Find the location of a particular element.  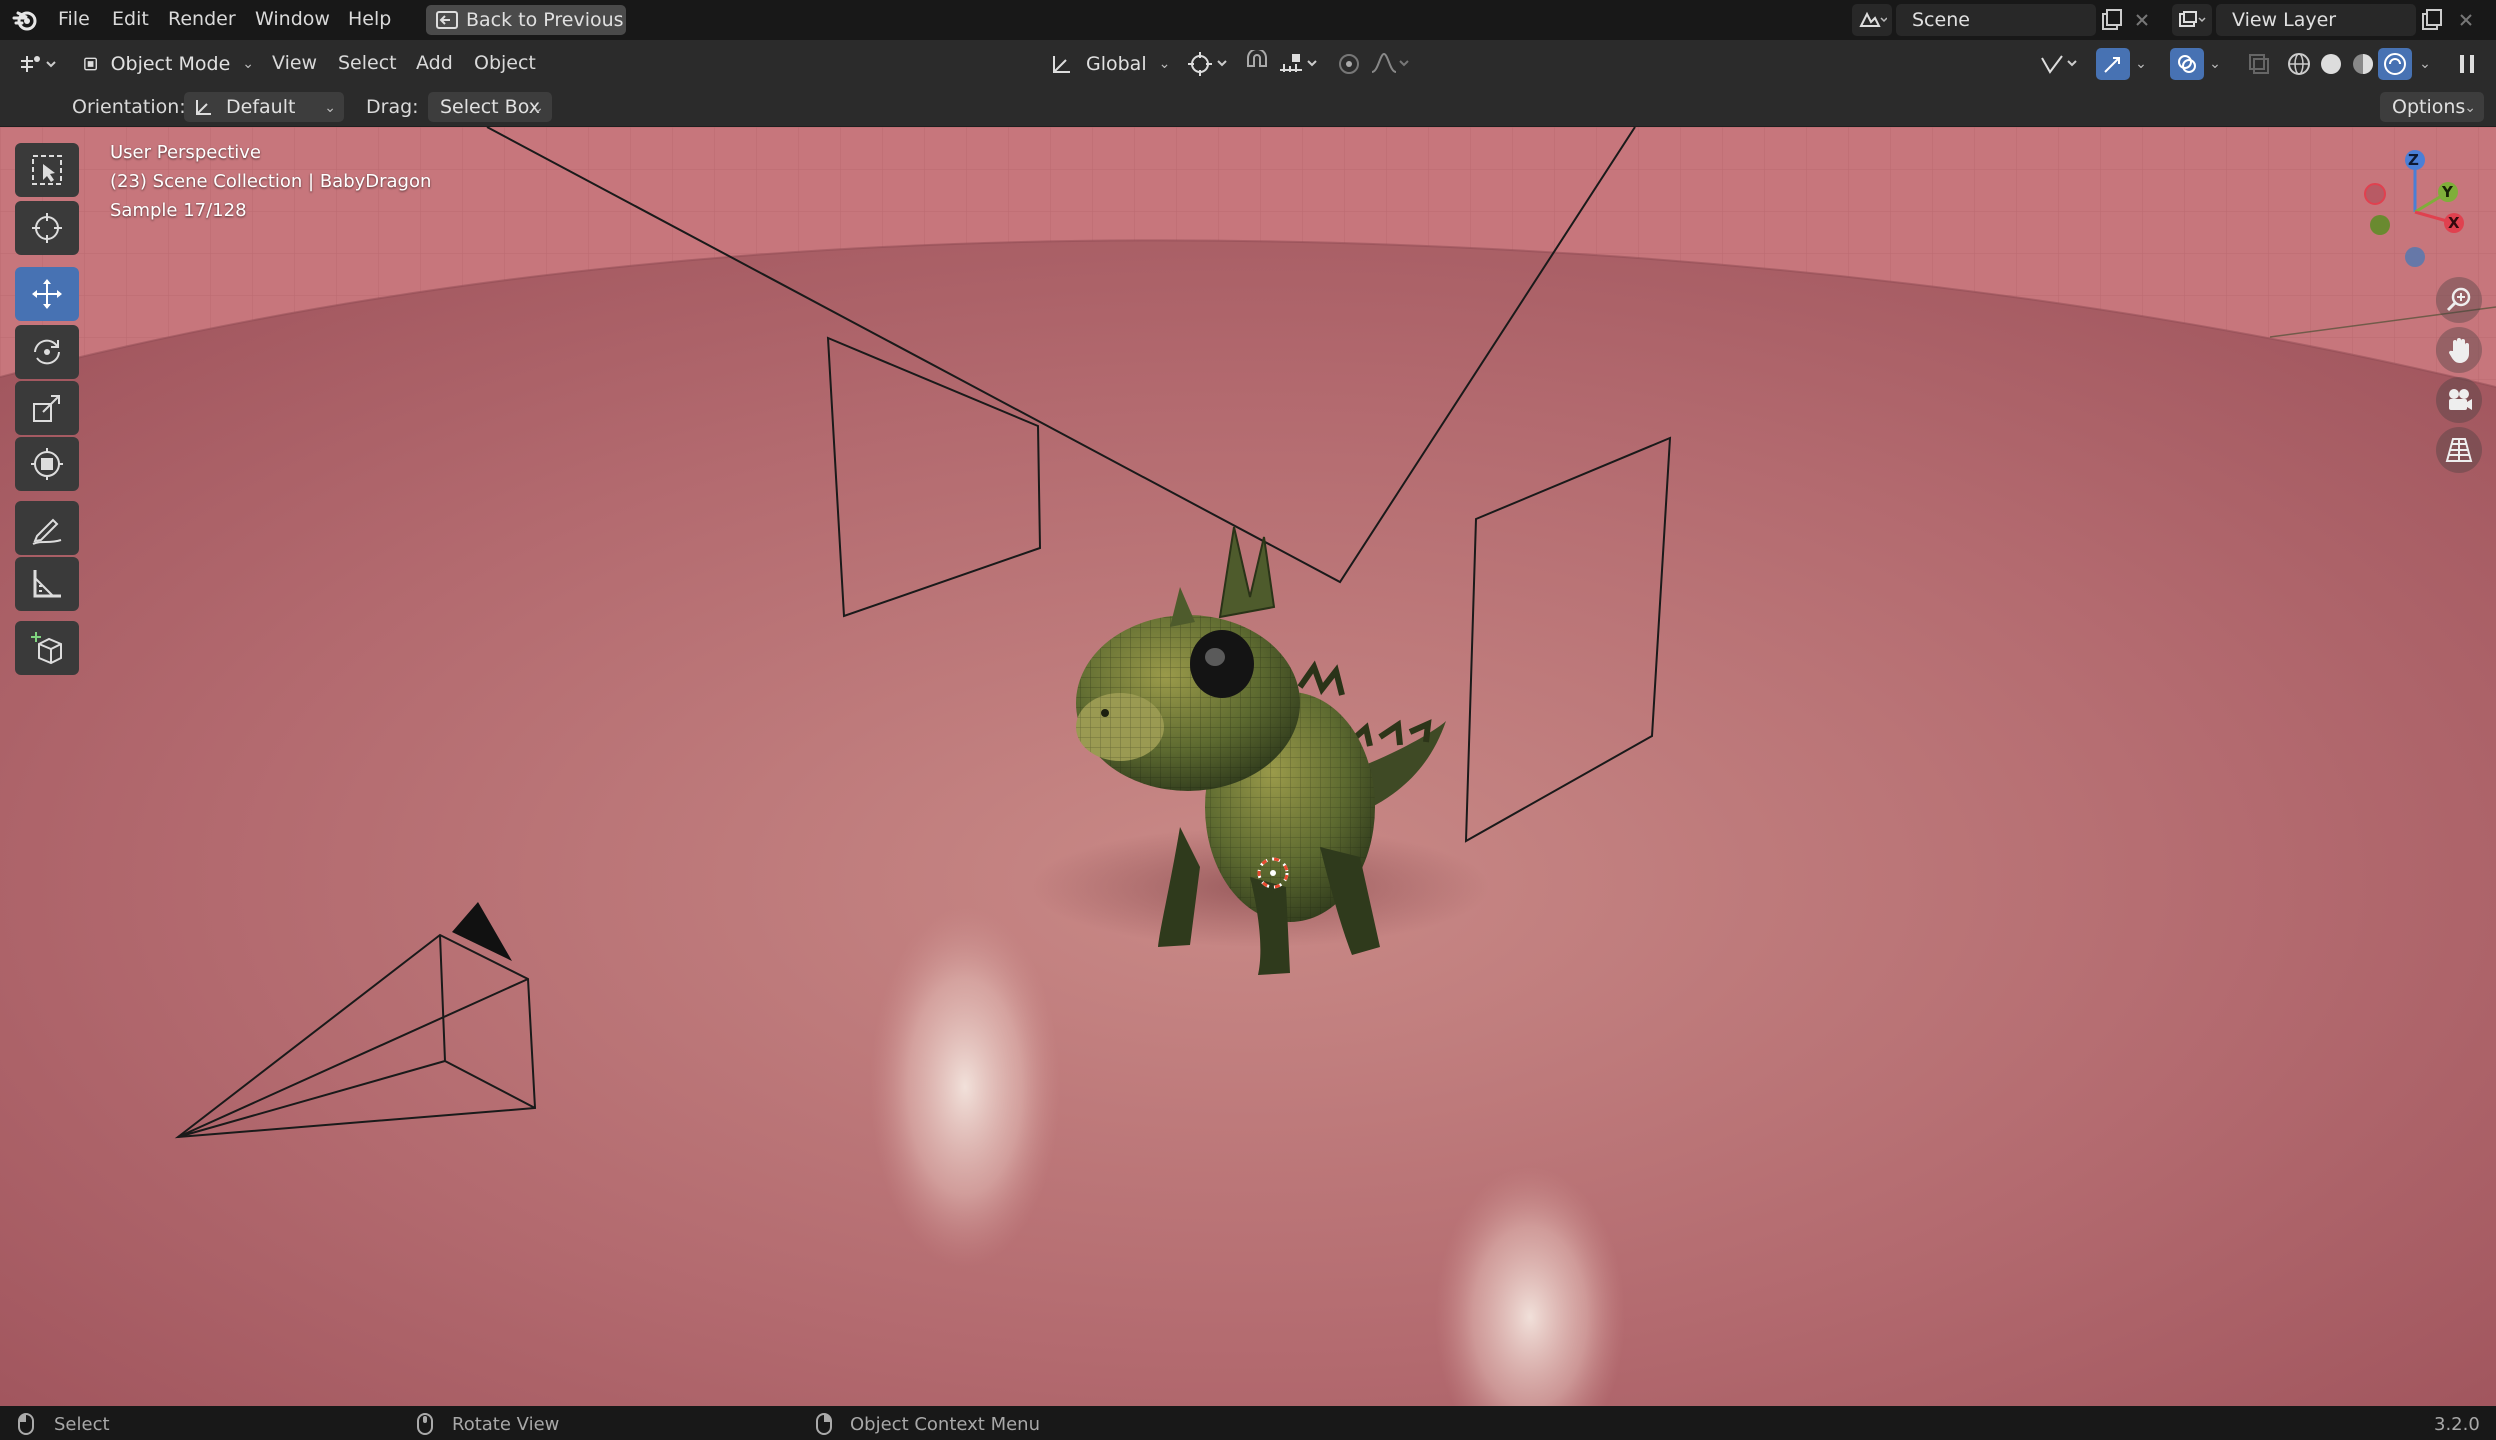

menu-render: Render is located at coordinates (202, 19).